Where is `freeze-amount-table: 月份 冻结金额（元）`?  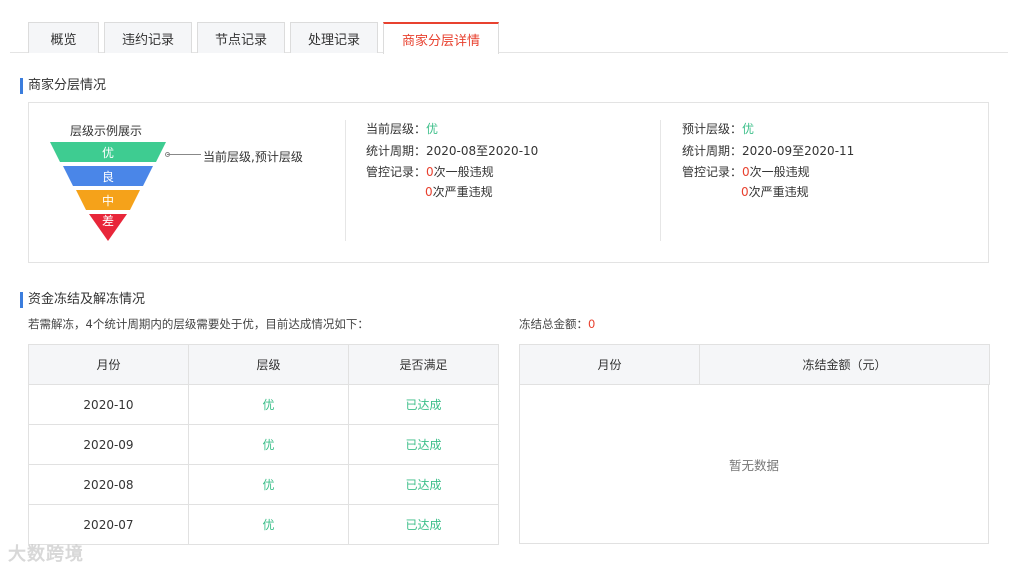 freeze-amount-table: 月份 冻结金额（元） is located at coordinates (754, 364).